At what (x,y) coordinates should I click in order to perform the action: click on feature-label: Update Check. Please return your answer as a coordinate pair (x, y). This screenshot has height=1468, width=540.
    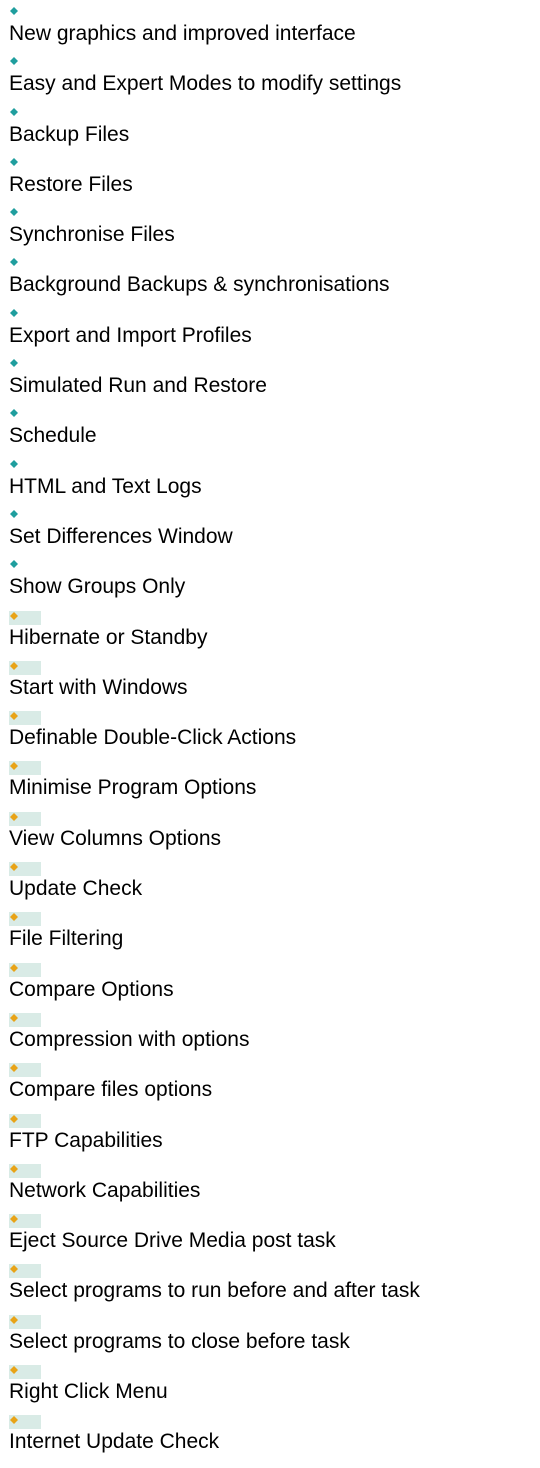
    Looking at the image, I should click on (76, 889).